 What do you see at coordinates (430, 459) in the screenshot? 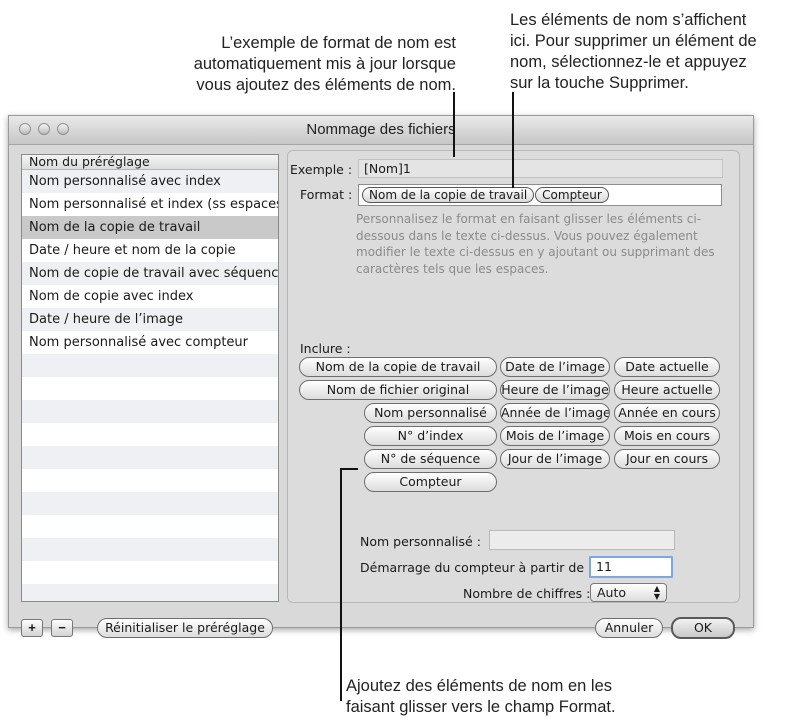
I see `element-sequence-number: N° de séquence` at bounding box center [430, 459].